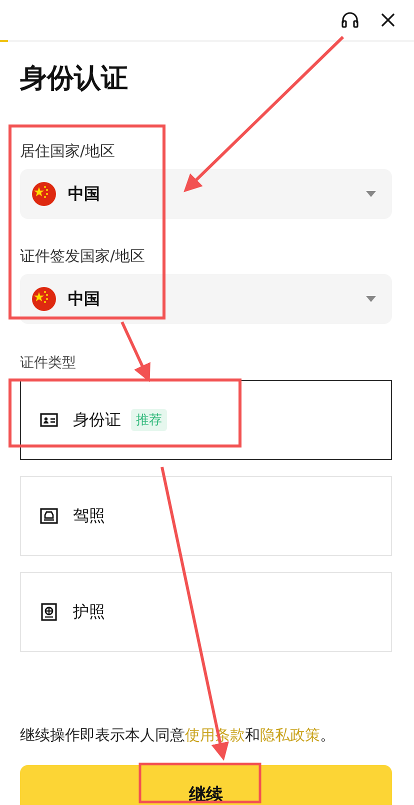 The width and height of the screenshot is (414, 805). Describe the element at coordinates (48, 363) in the screenshot. I see `section-label: 证件类型` at that location.